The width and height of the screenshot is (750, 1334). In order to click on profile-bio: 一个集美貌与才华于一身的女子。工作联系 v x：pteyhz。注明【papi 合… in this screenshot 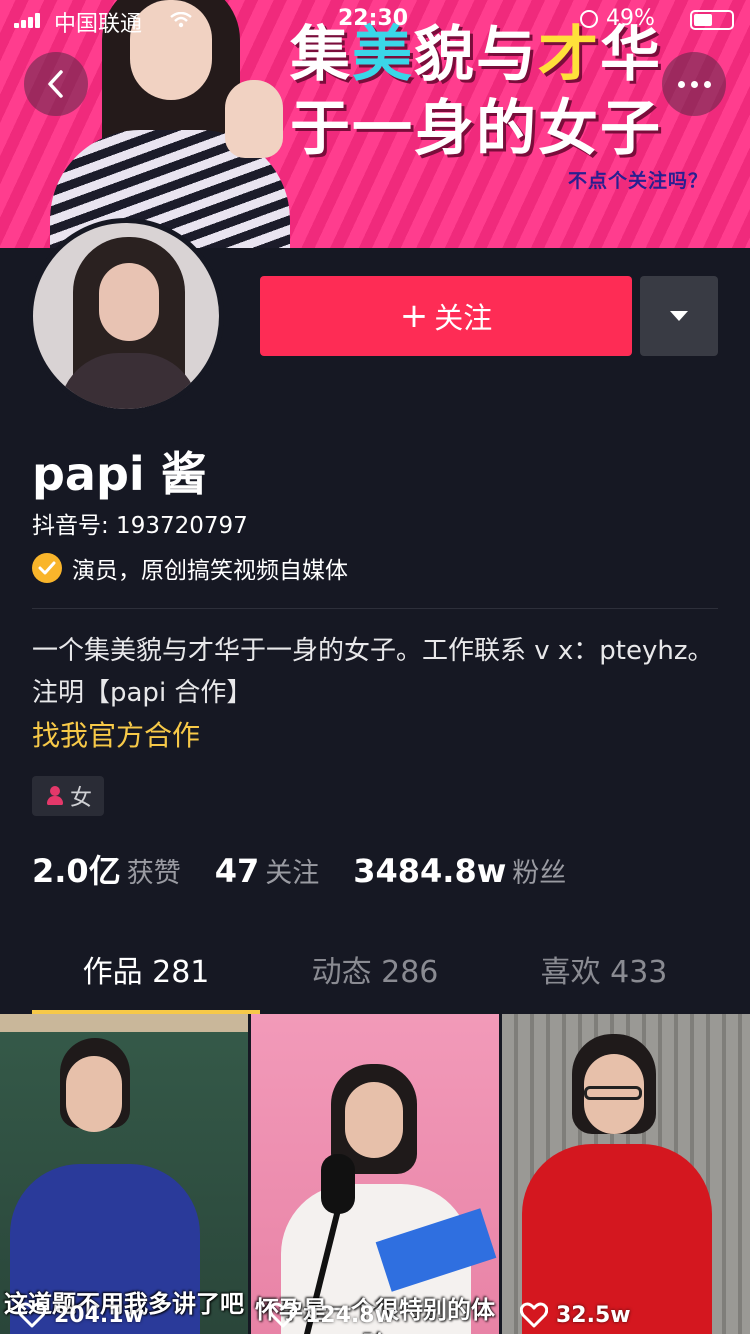, I will do `click(373, 672)`.